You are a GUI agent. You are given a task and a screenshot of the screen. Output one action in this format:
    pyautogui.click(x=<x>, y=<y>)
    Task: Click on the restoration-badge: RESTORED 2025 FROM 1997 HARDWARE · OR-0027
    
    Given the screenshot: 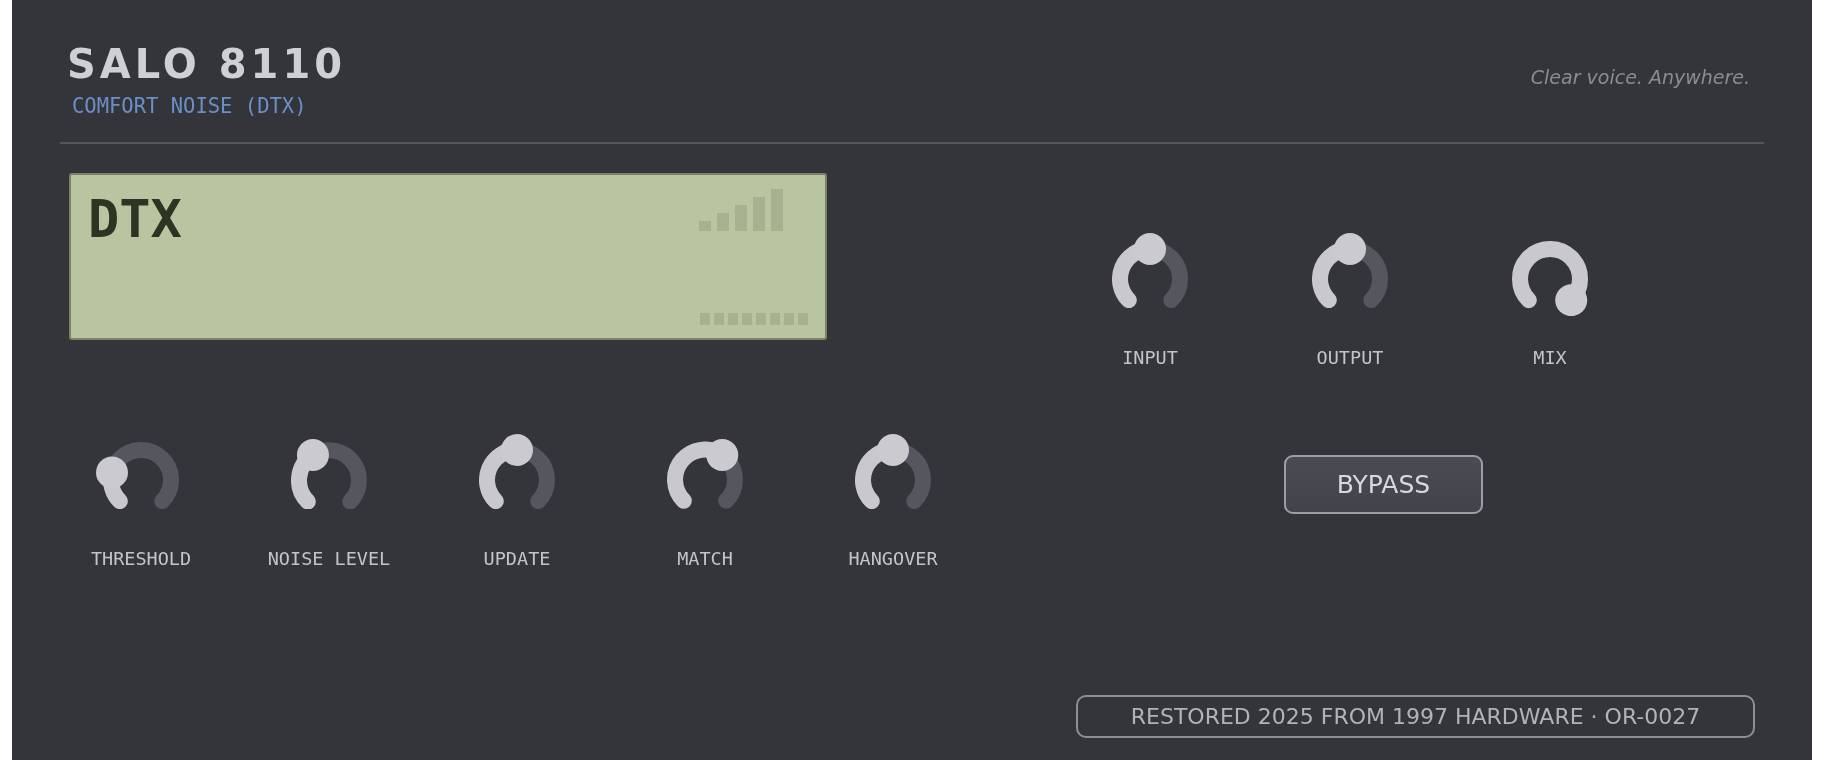 What is the action you would take?
    pyautogui.click(x=1415, y=716)
    